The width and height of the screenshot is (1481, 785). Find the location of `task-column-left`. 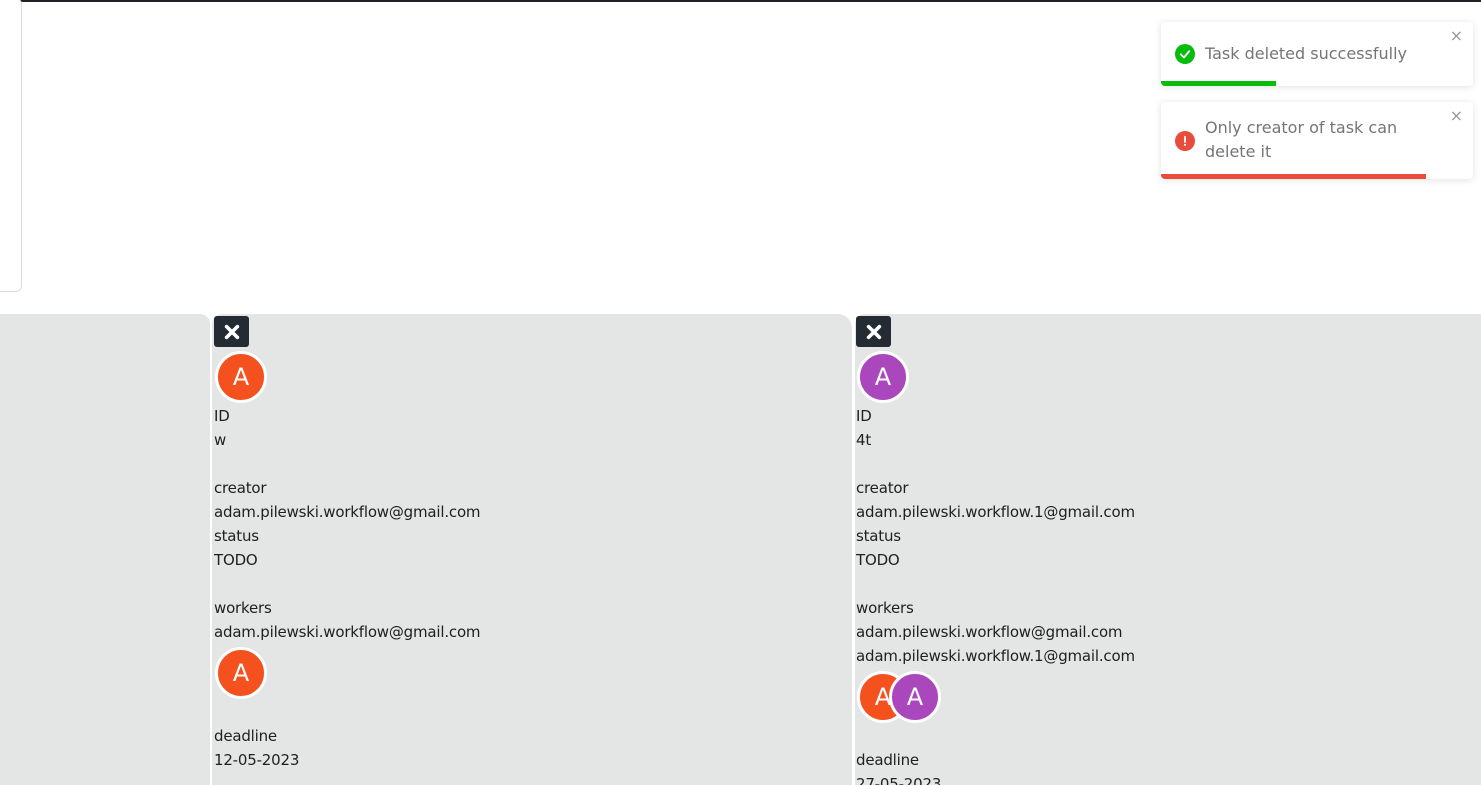

task-column-left is located at coordinates (105, 549).